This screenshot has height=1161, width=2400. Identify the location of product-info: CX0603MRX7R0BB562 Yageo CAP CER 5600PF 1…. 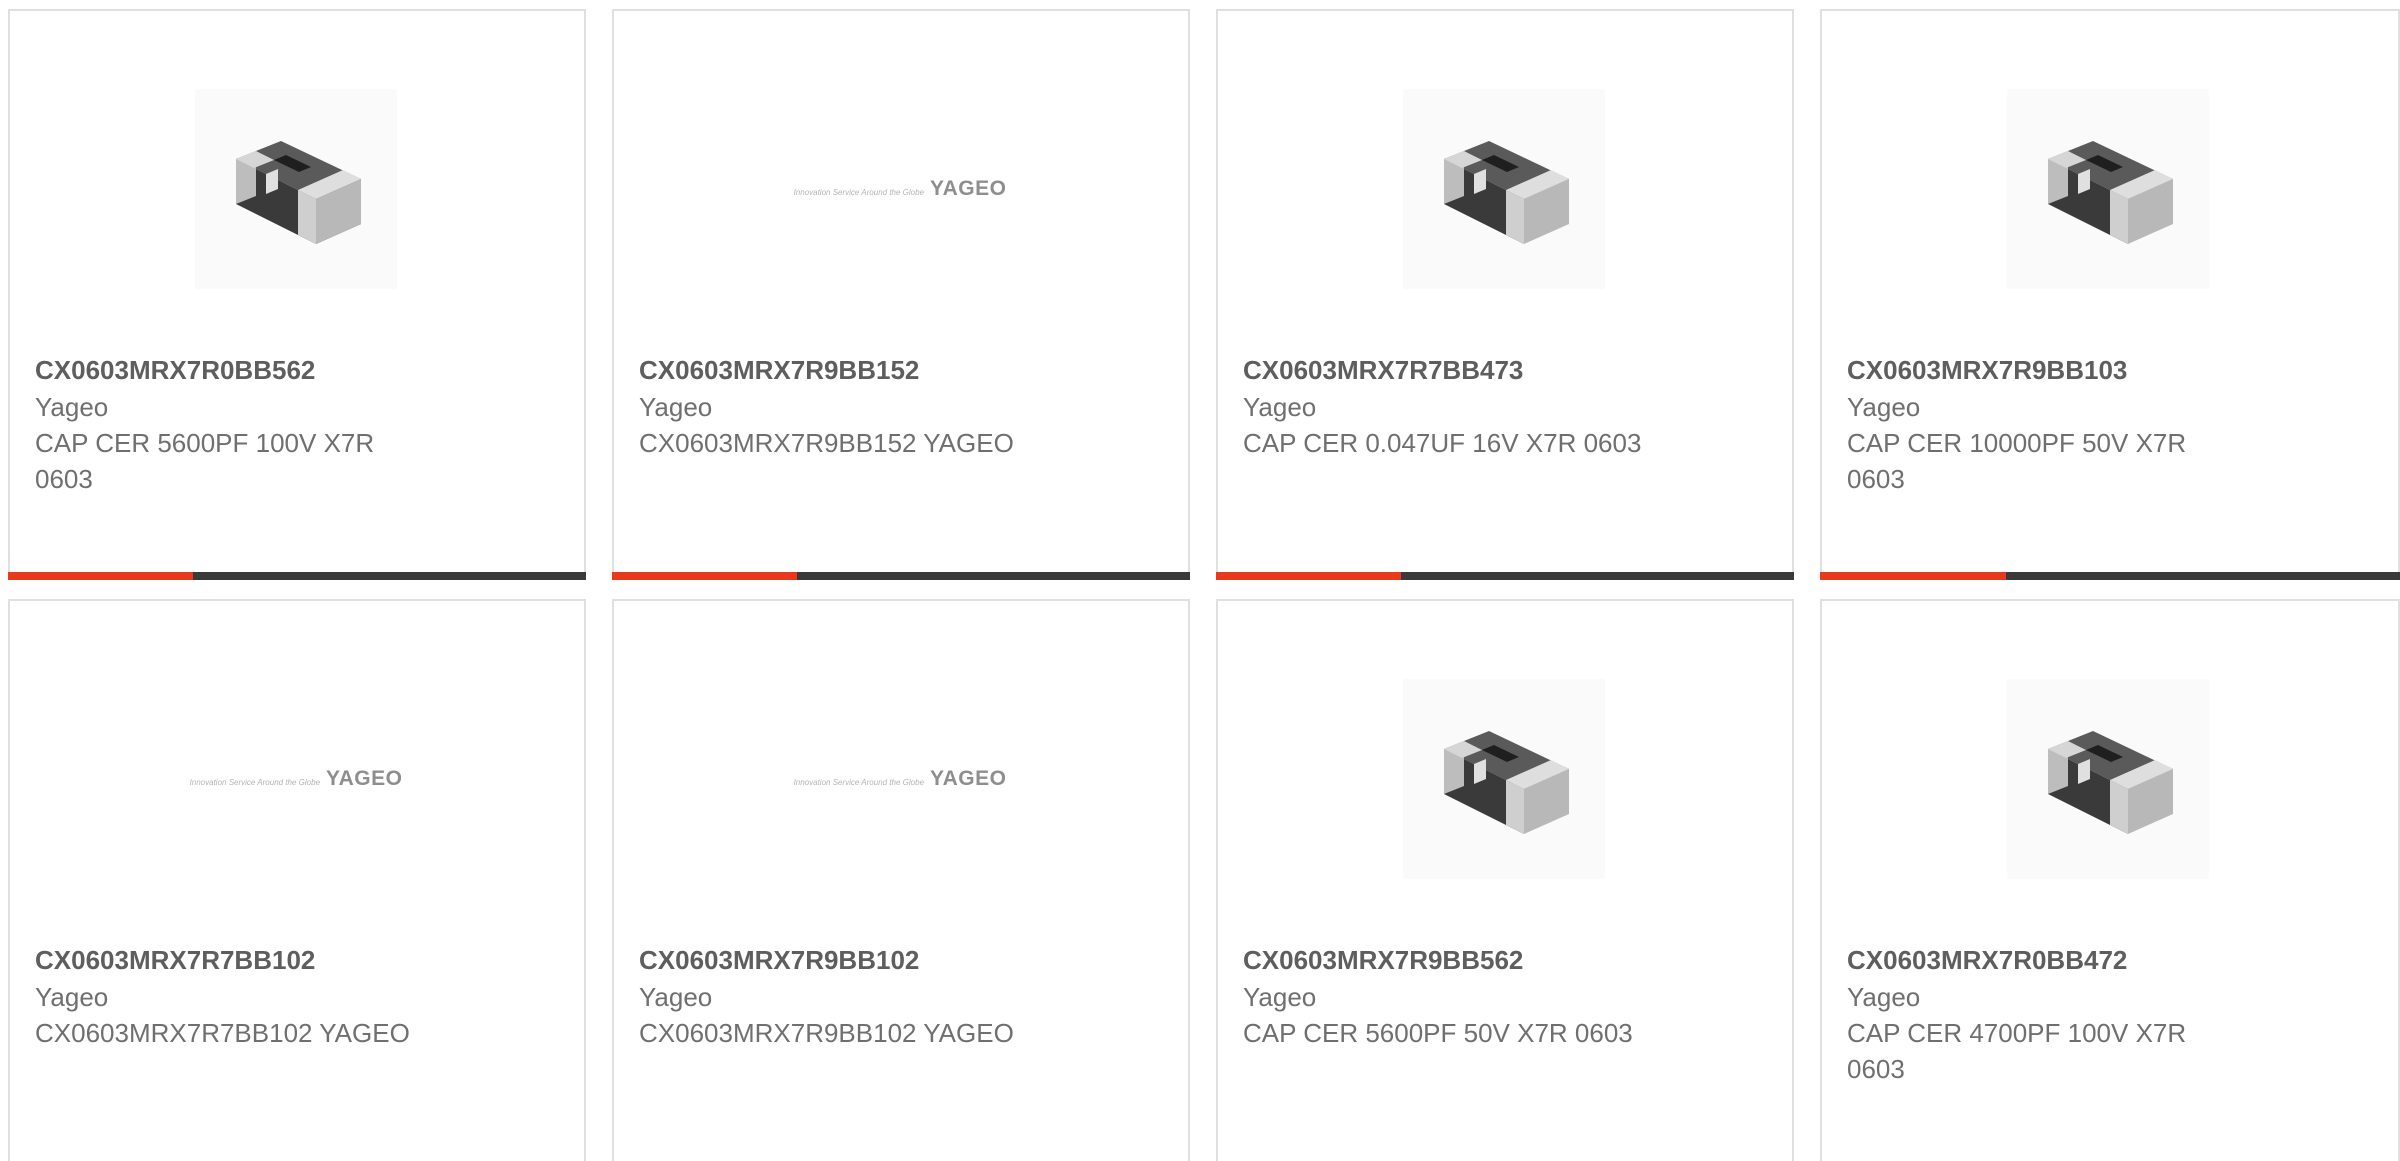
(305, 424).